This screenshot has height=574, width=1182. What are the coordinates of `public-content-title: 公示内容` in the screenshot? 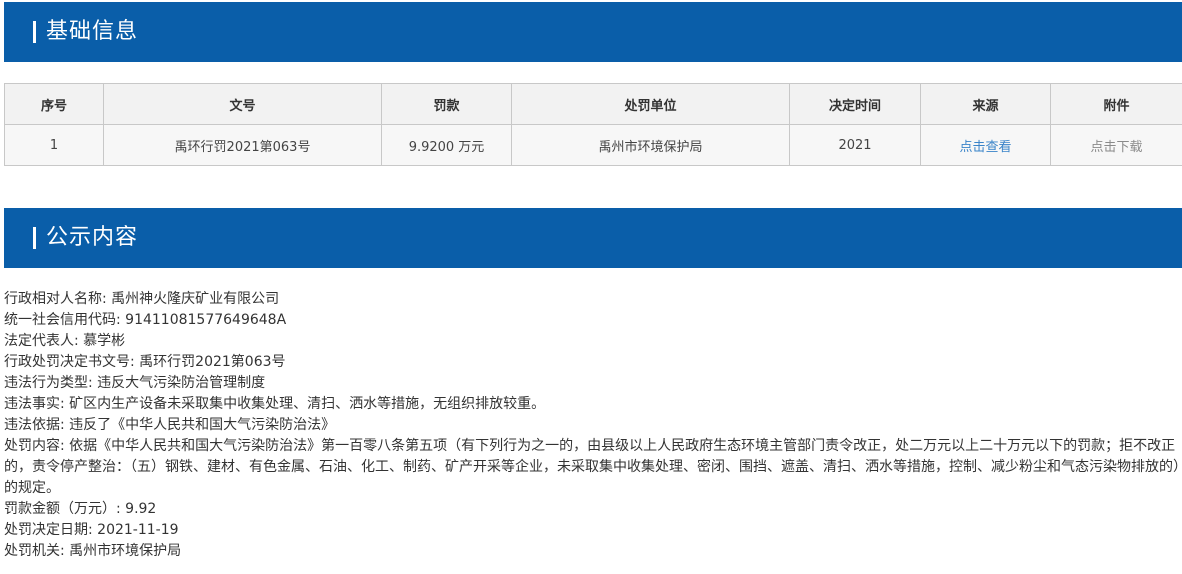 It's located at (92, 237).